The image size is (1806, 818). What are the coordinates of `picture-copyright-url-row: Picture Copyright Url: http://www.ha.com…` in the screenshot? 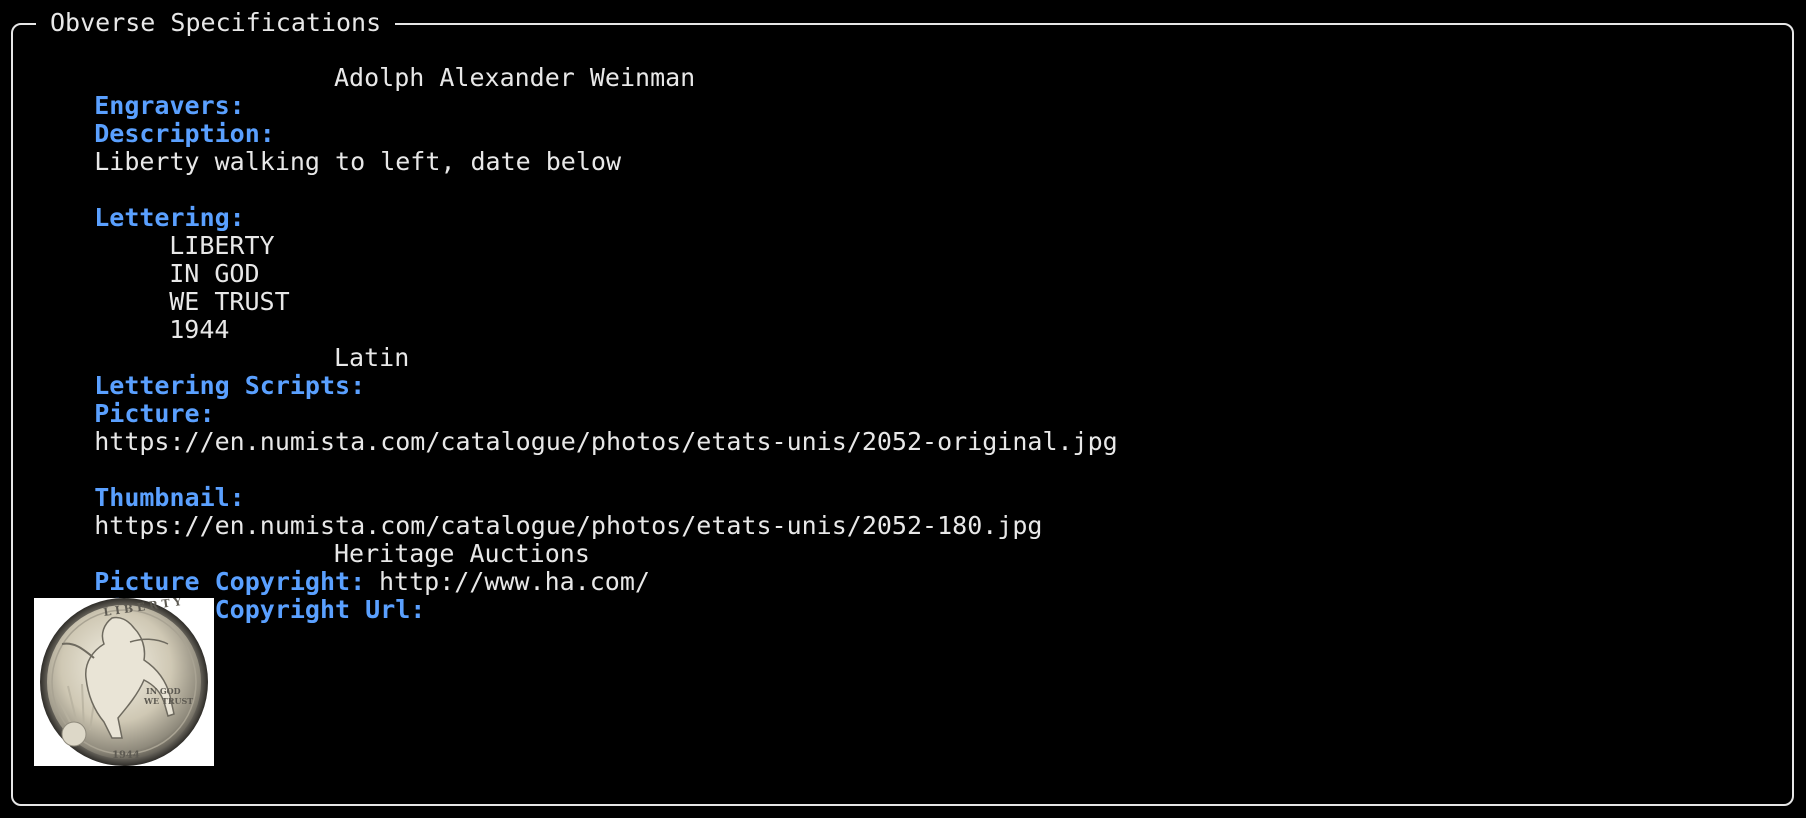 It's located at (904, 596).